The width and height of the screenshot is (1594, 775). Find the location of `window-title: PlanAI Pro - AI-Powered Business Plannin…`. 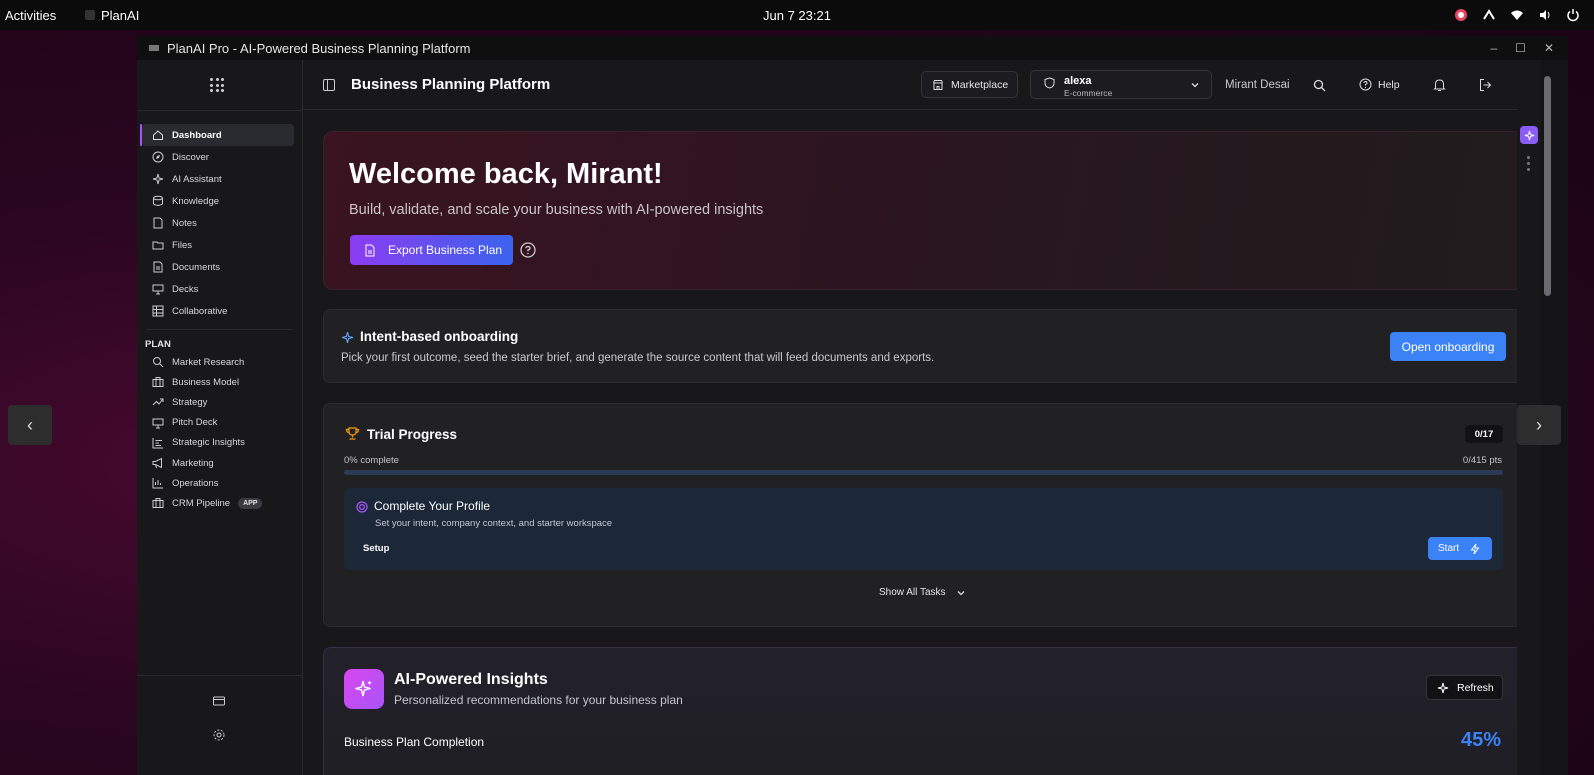

window-title: PlanAI Pro - AI-Powered Business Plannin… is located at coordinates (319, 48).